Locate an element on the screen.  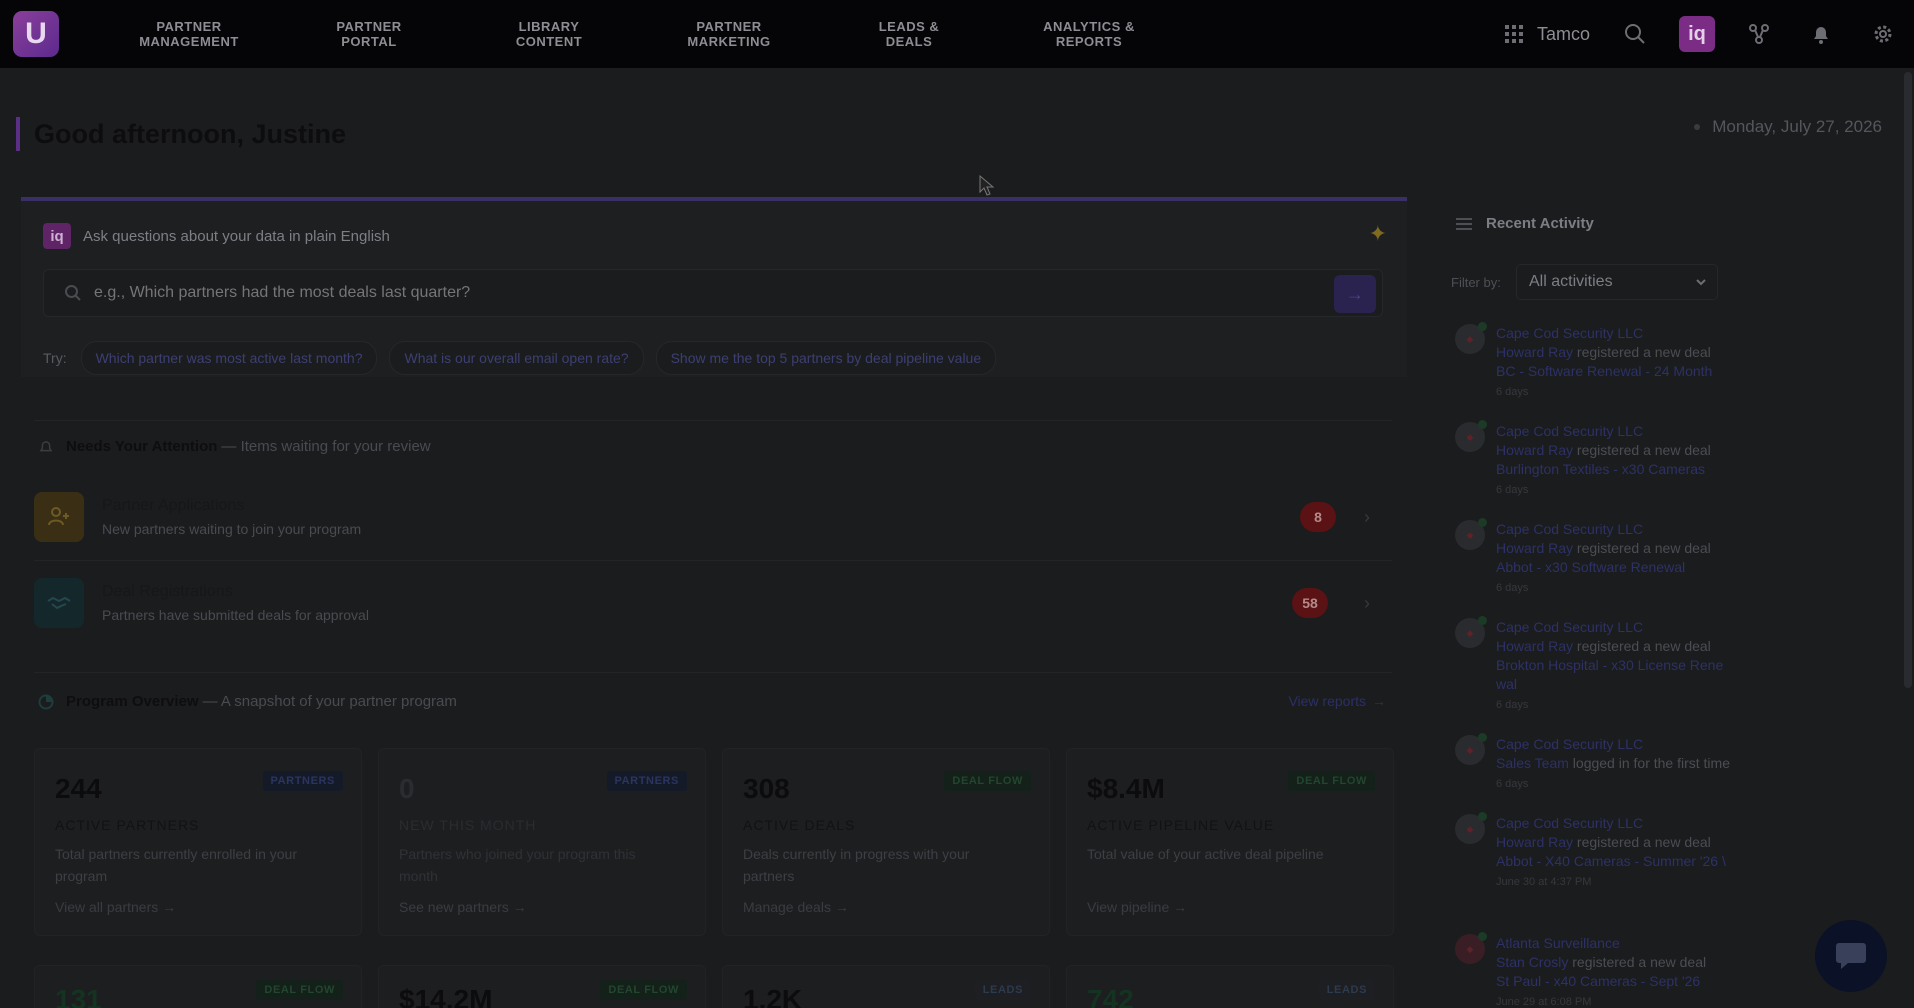
count-badge: 8 is located at coordinates (1318, 517).